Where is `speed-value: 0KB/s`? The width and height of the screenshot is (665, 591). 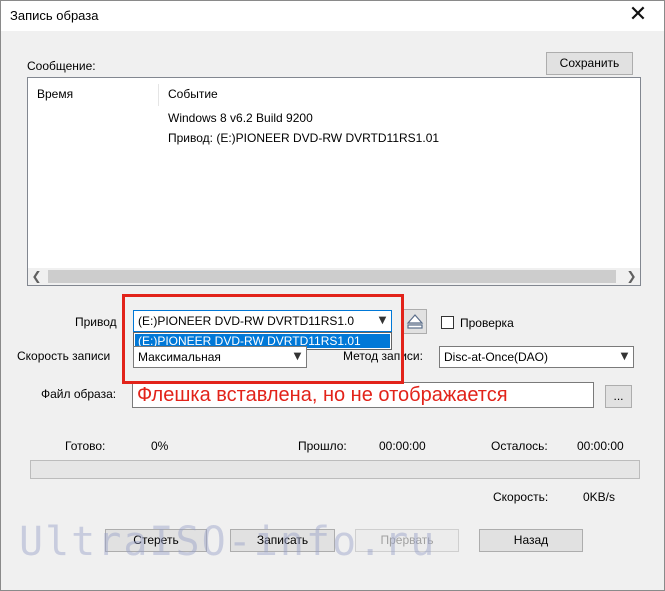 speed-value: 0KB/s is located at coordinates (599, 497).